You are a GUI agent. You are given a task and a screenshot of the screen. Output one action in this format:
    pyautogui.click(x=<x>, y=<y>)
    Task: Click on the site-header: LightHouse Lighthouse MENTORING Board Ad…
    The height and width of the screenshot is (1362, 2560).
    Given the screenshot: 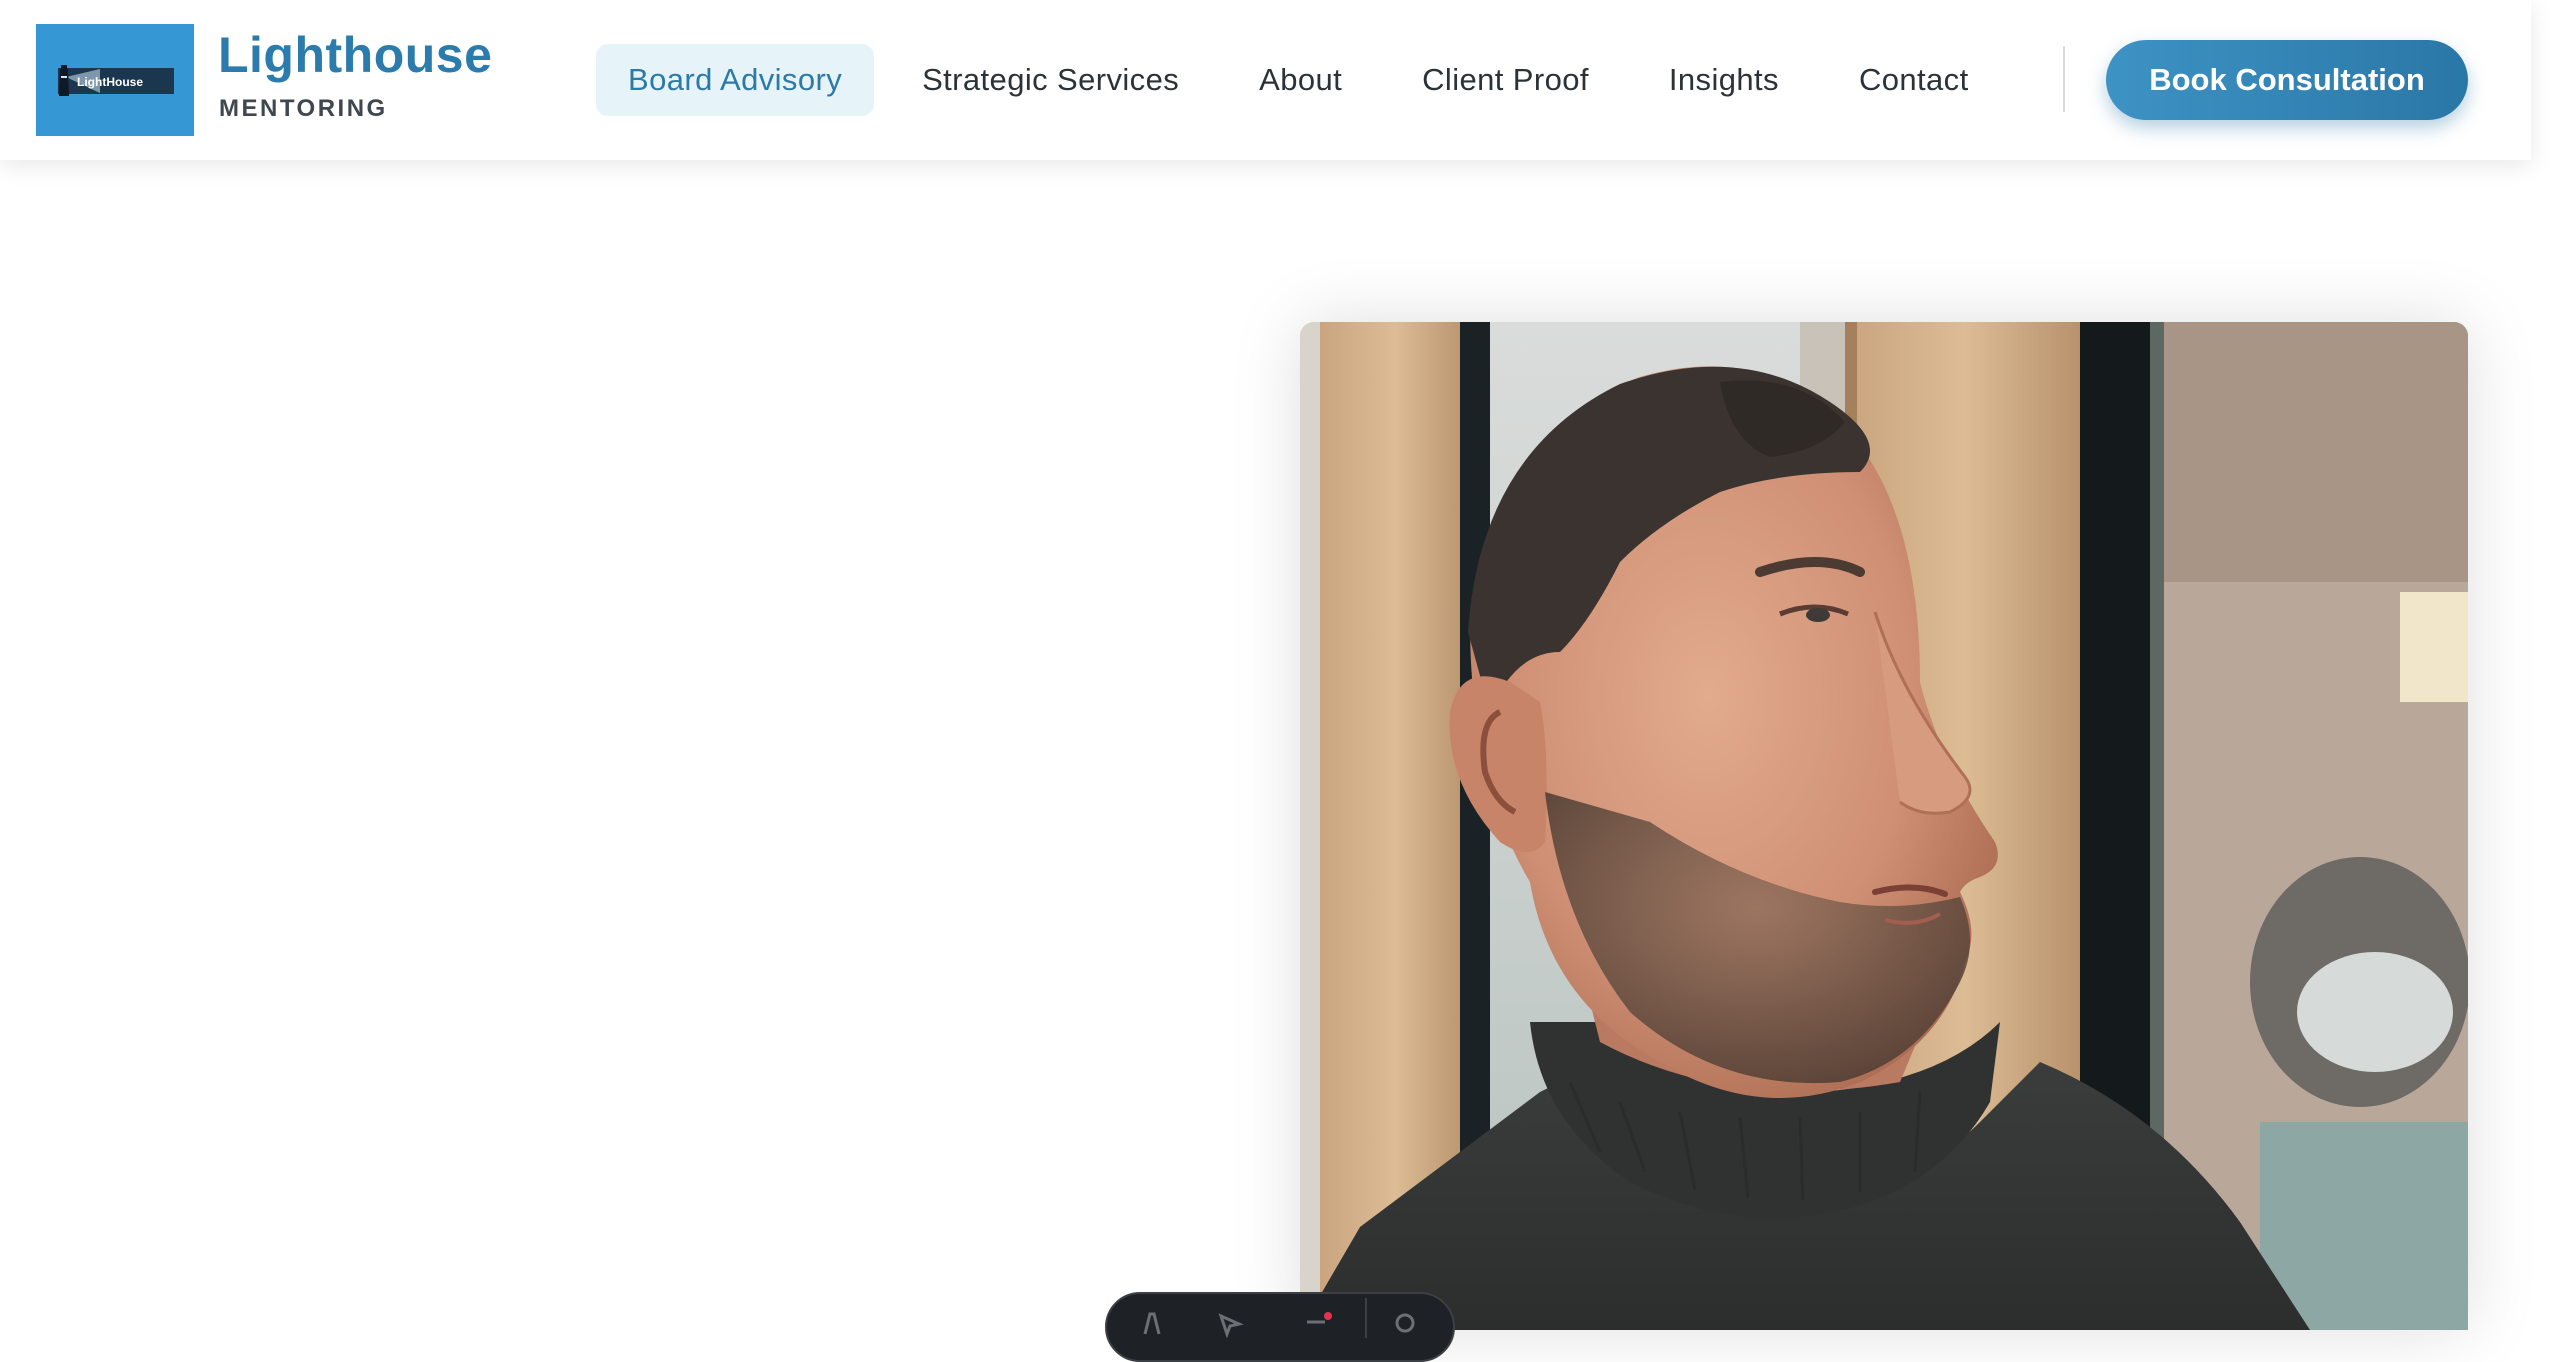 What is the action you would take?
    pyautogui.click(x=1265, y=80)
    